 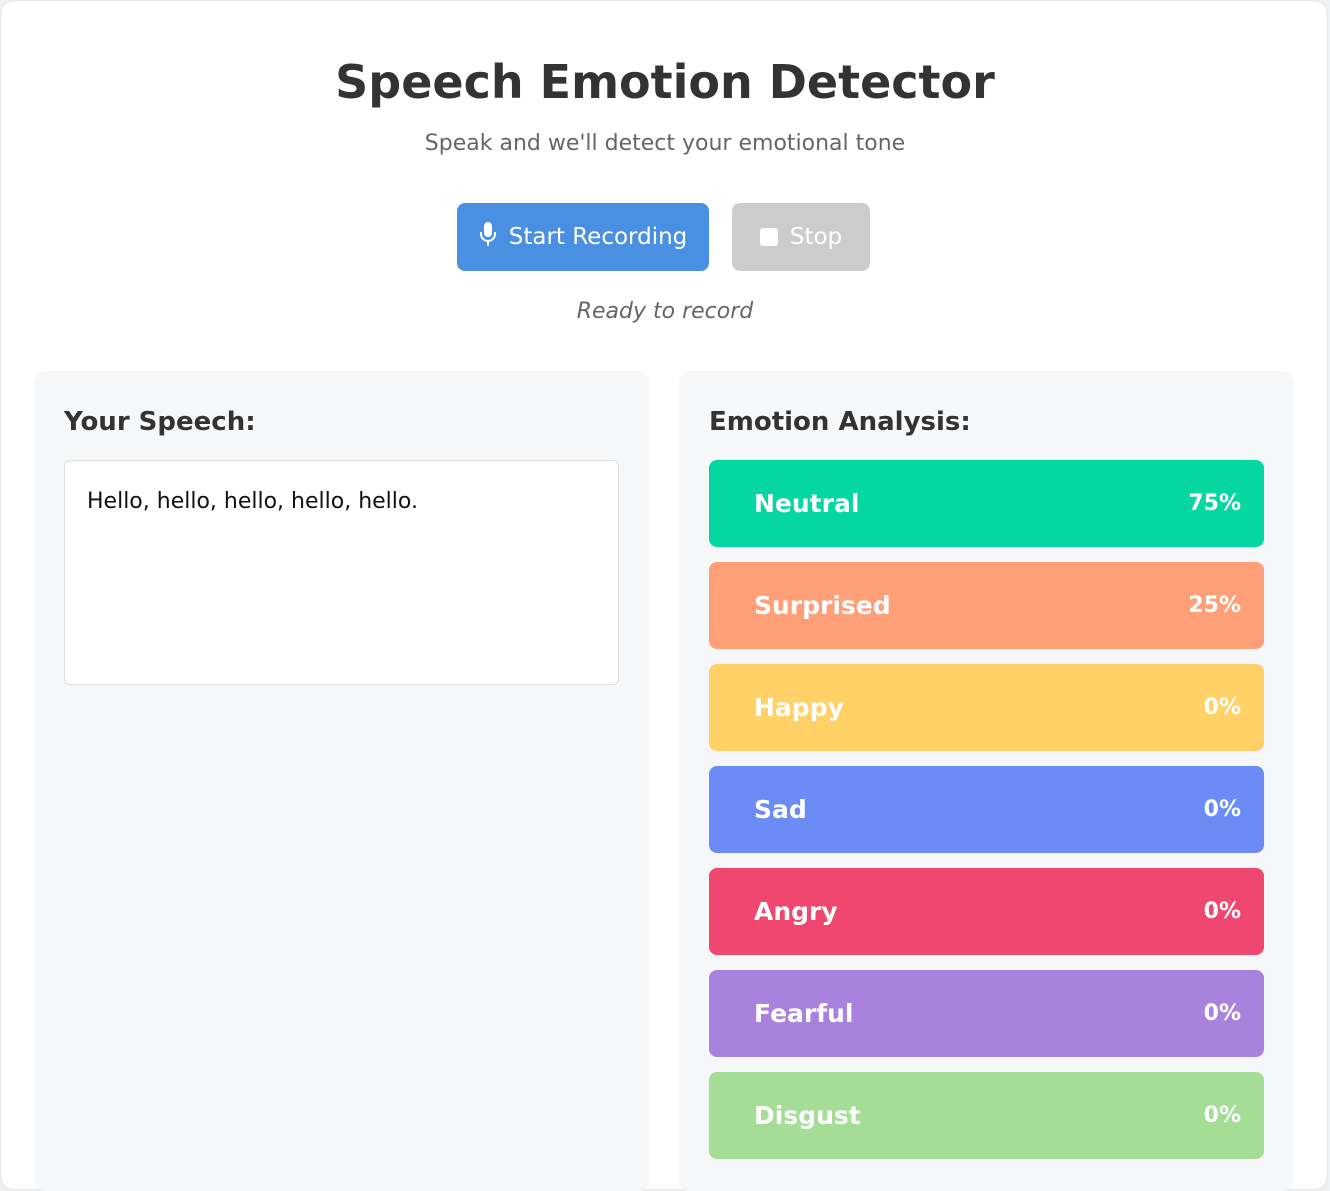 What do you see at coordinates (807, 1115) in the screenshot?
I see `emotion-name: Disgust` at bounding box center [807, 1115].